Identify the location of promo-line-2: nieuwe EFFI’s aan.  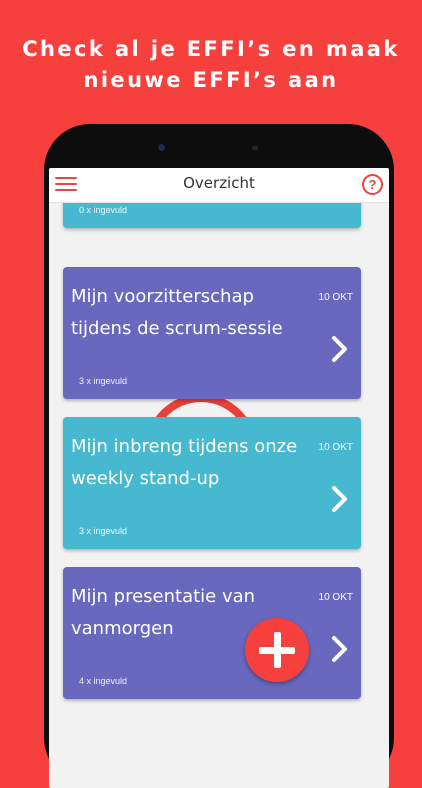
(211, 80).